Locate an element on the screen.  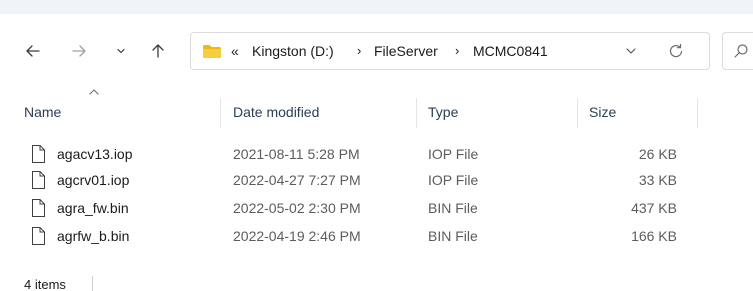
file-name: agacv13.iop is located at coordinates (95, 154).